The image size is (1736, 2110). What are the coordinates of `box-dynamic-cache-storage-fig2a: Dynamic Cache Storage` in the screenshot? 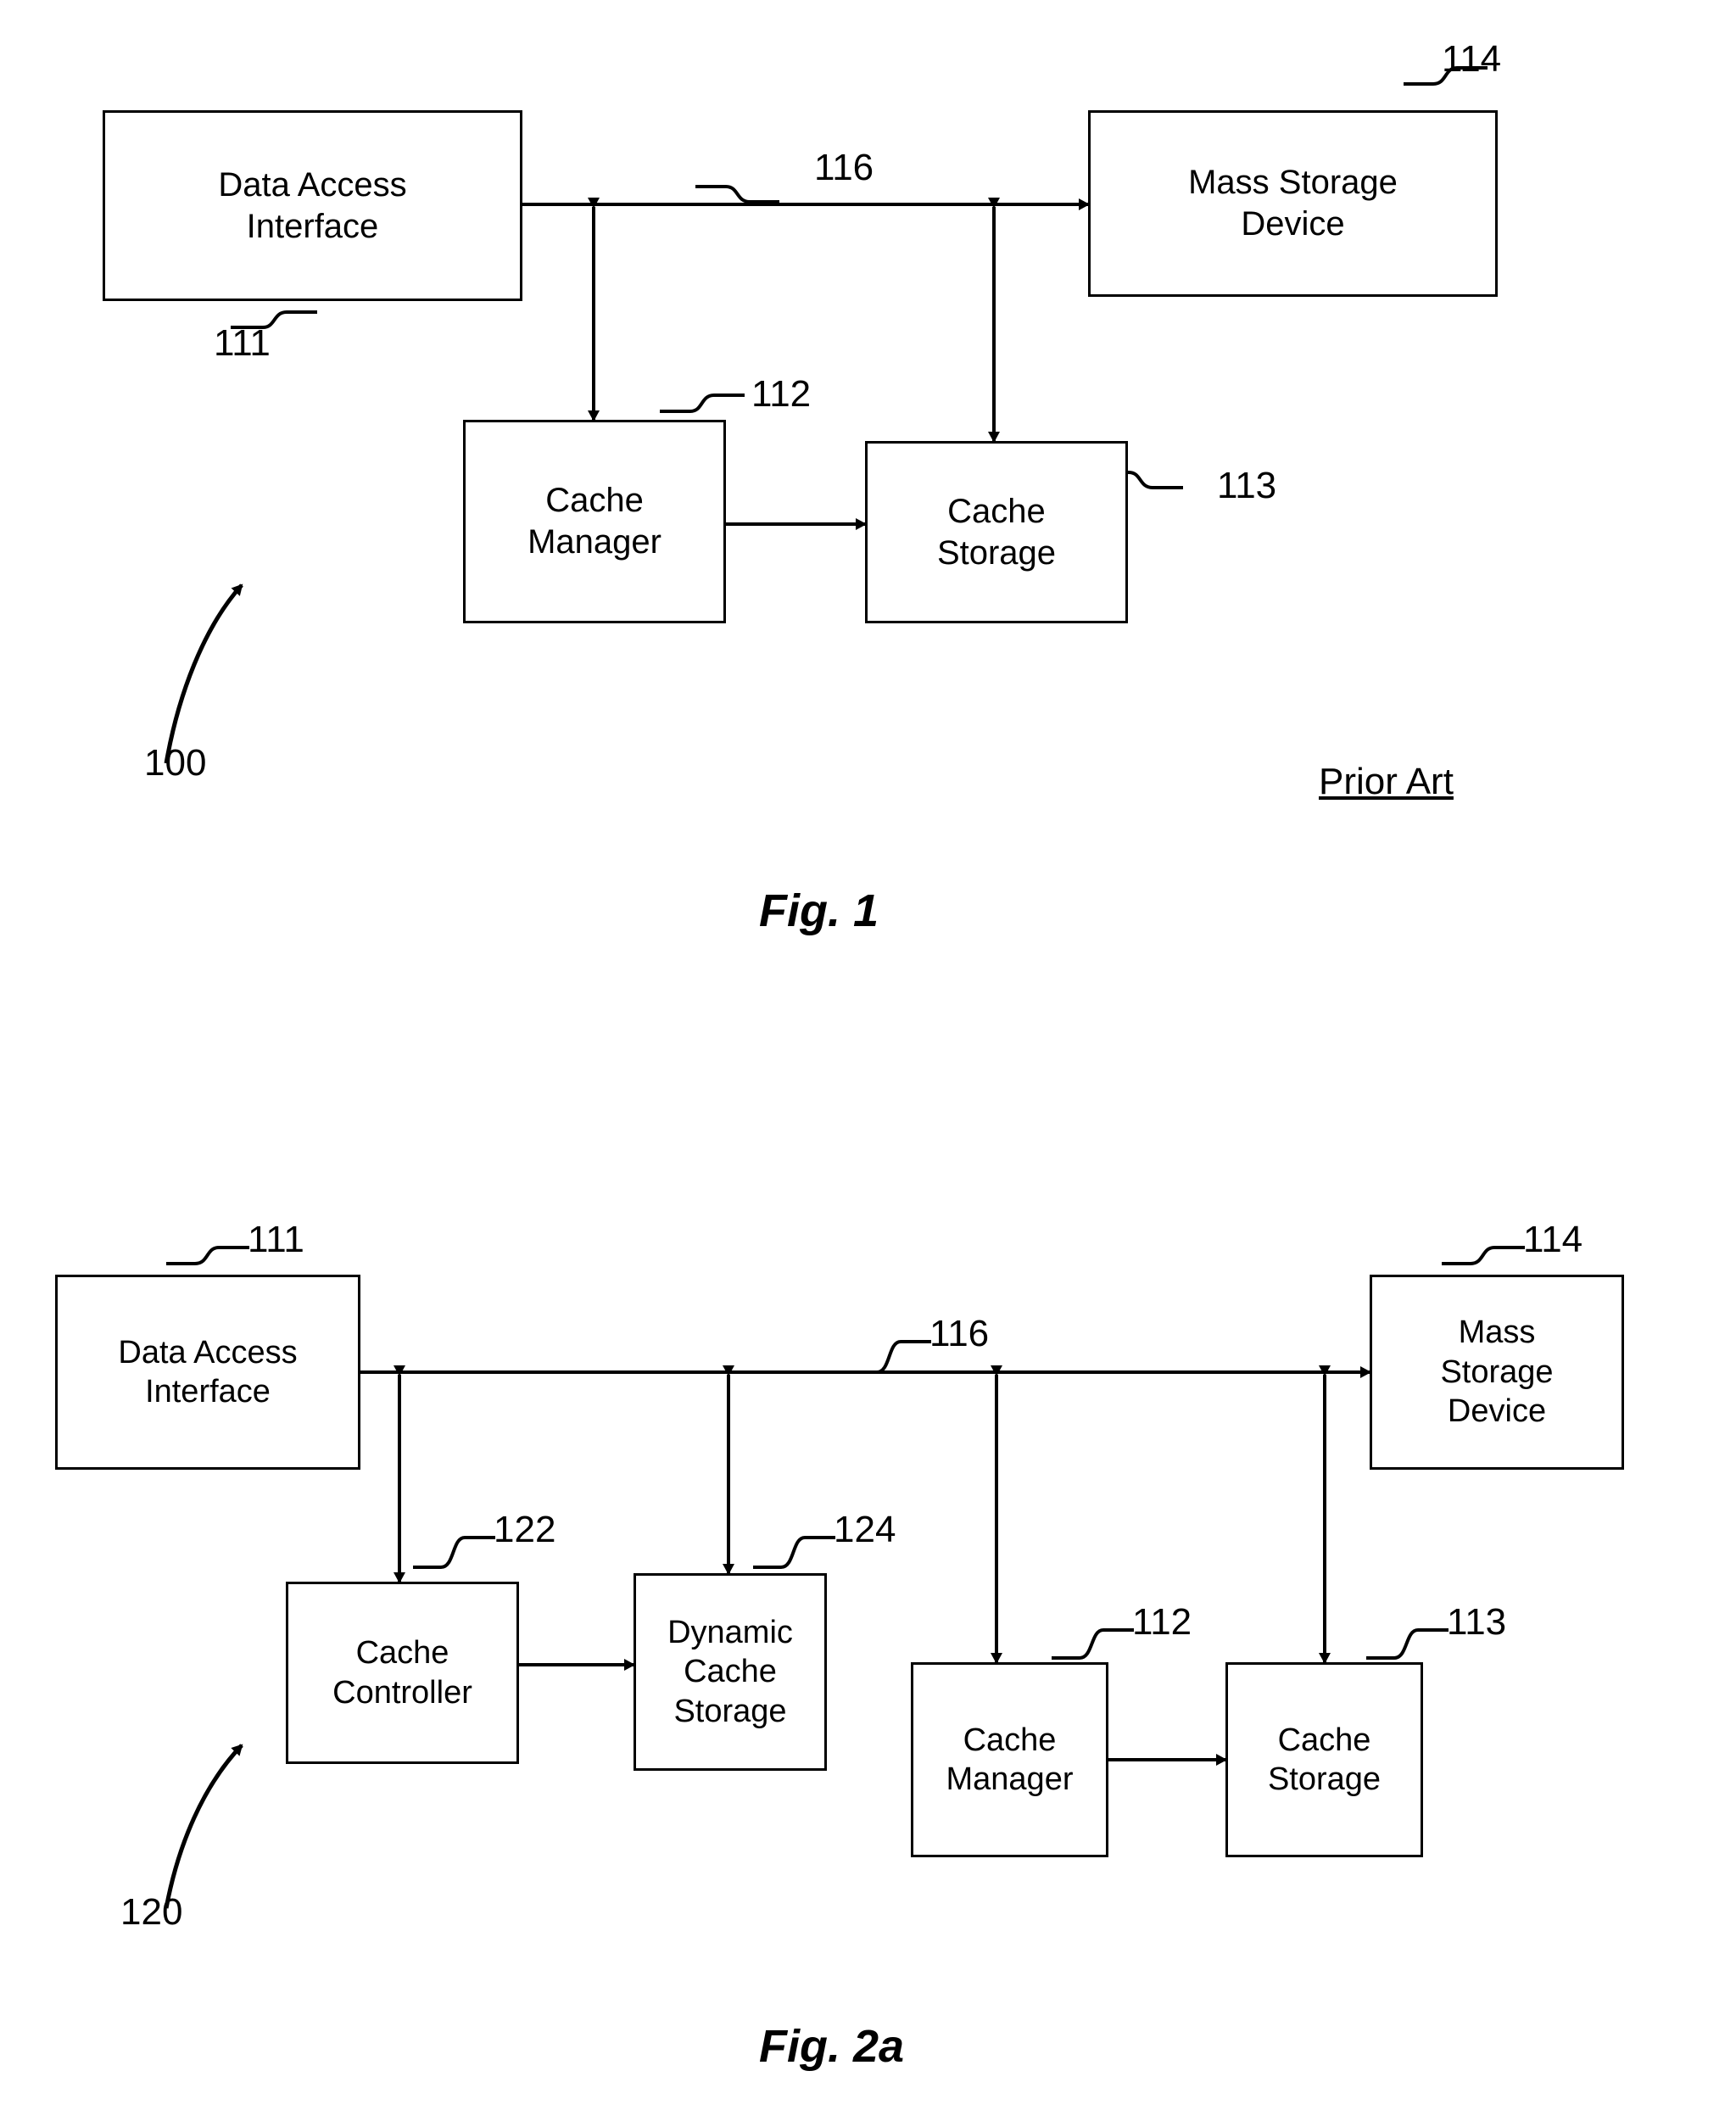 It's located at (730, 1672).